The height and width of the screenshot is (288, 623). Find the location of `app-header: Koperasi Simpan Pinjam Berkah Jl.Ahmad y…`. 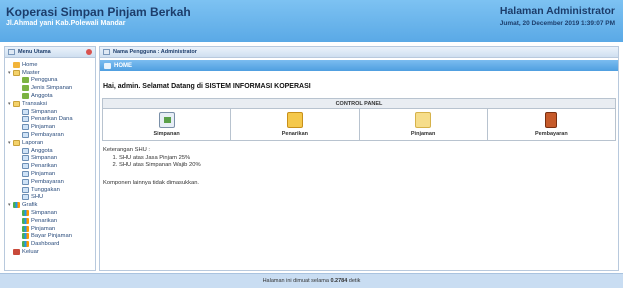

app-header: Koperasi Simpan Pinjam Berkah Jl.Ahmad y… is located at coordinates (311, 21).